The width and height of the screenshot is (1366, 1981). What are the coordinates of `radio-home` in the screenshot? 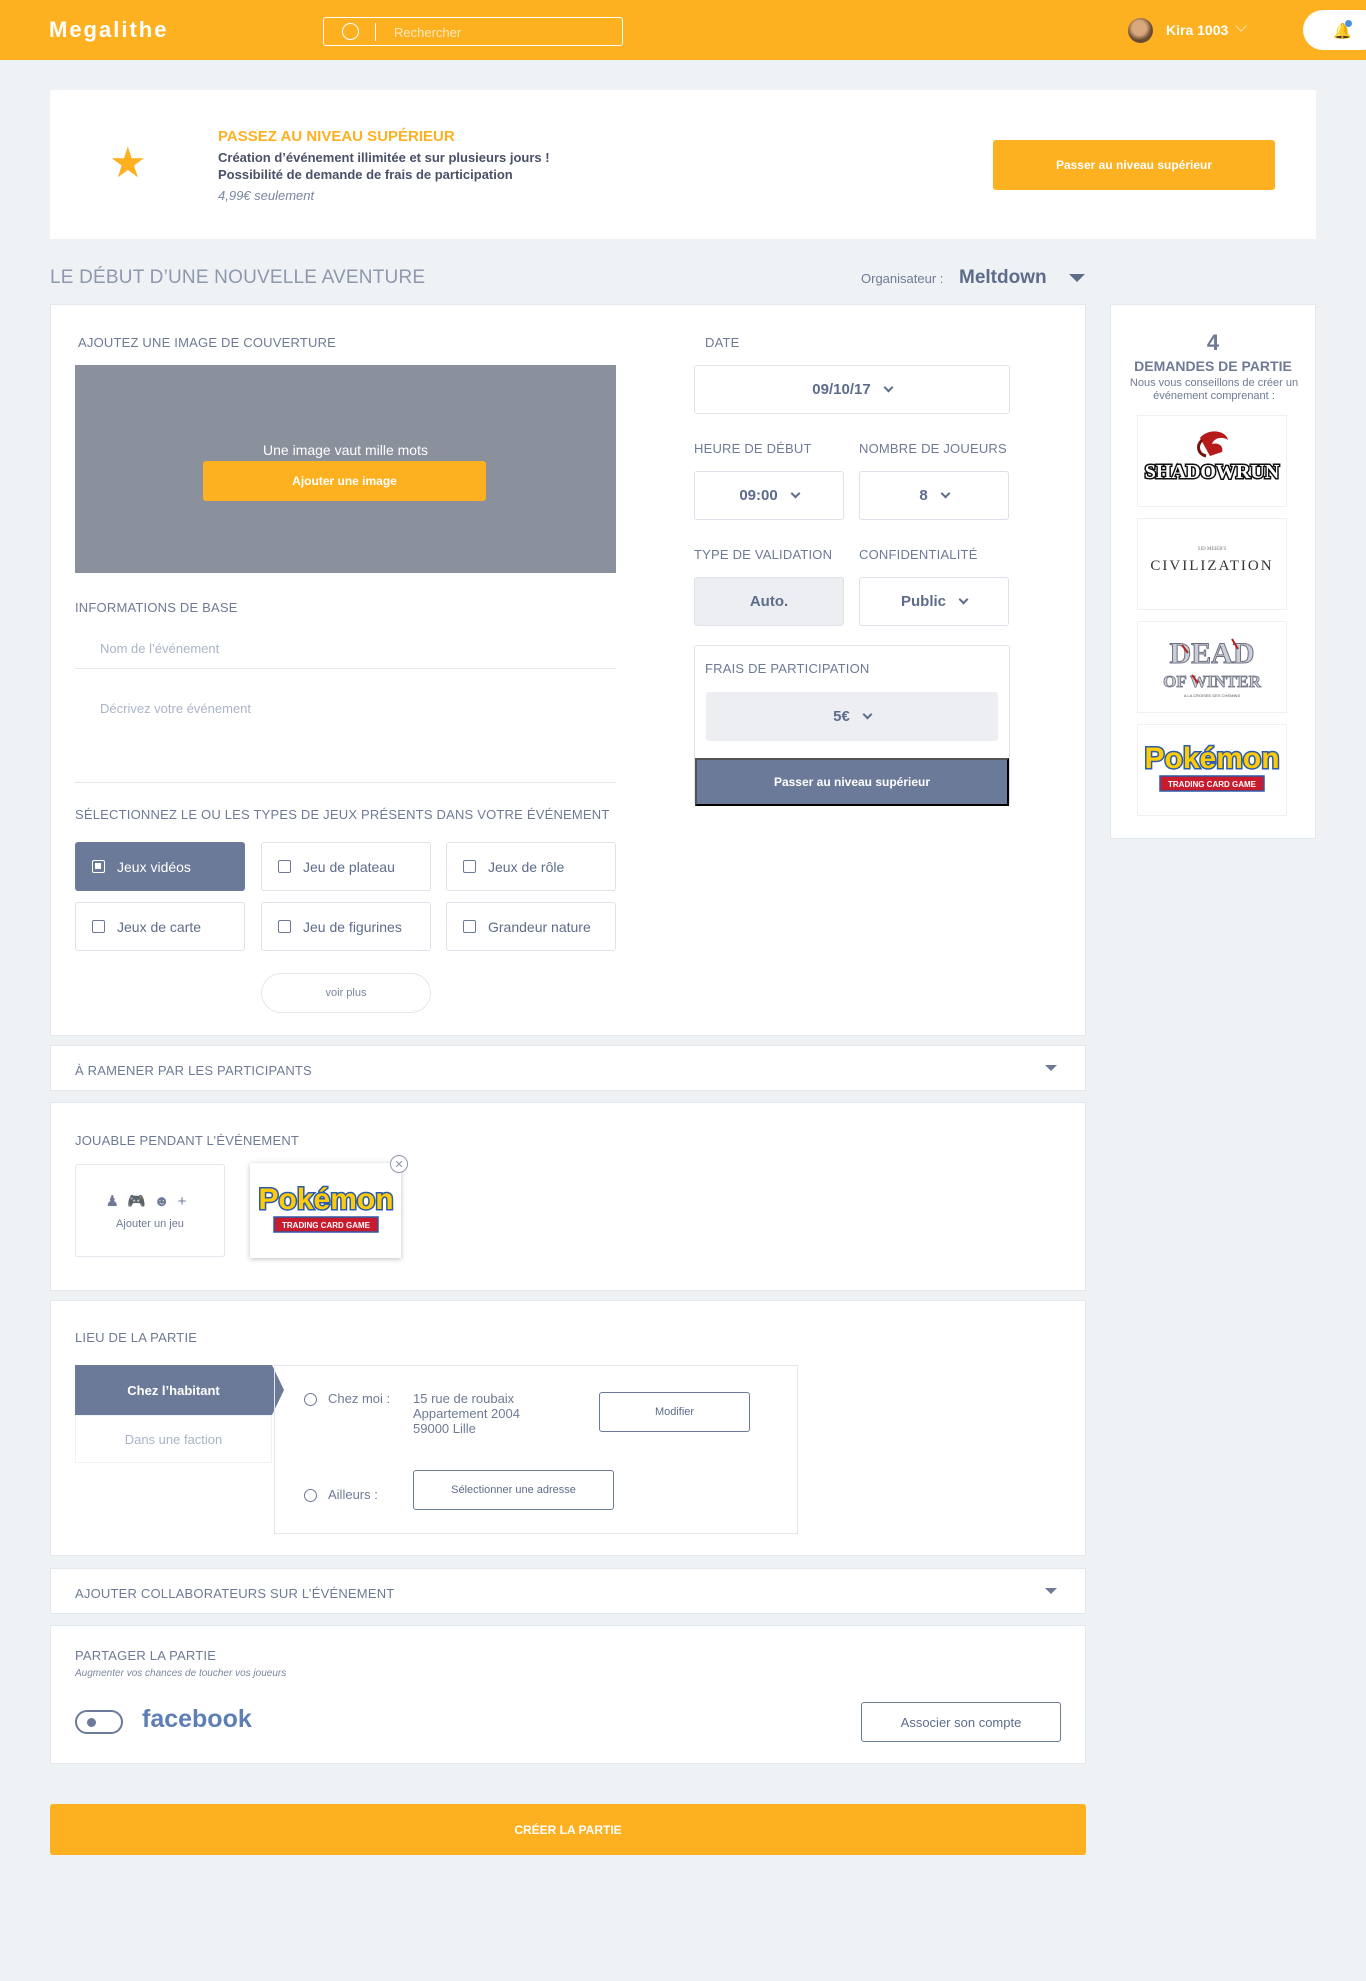 It's located at (310, 1399).